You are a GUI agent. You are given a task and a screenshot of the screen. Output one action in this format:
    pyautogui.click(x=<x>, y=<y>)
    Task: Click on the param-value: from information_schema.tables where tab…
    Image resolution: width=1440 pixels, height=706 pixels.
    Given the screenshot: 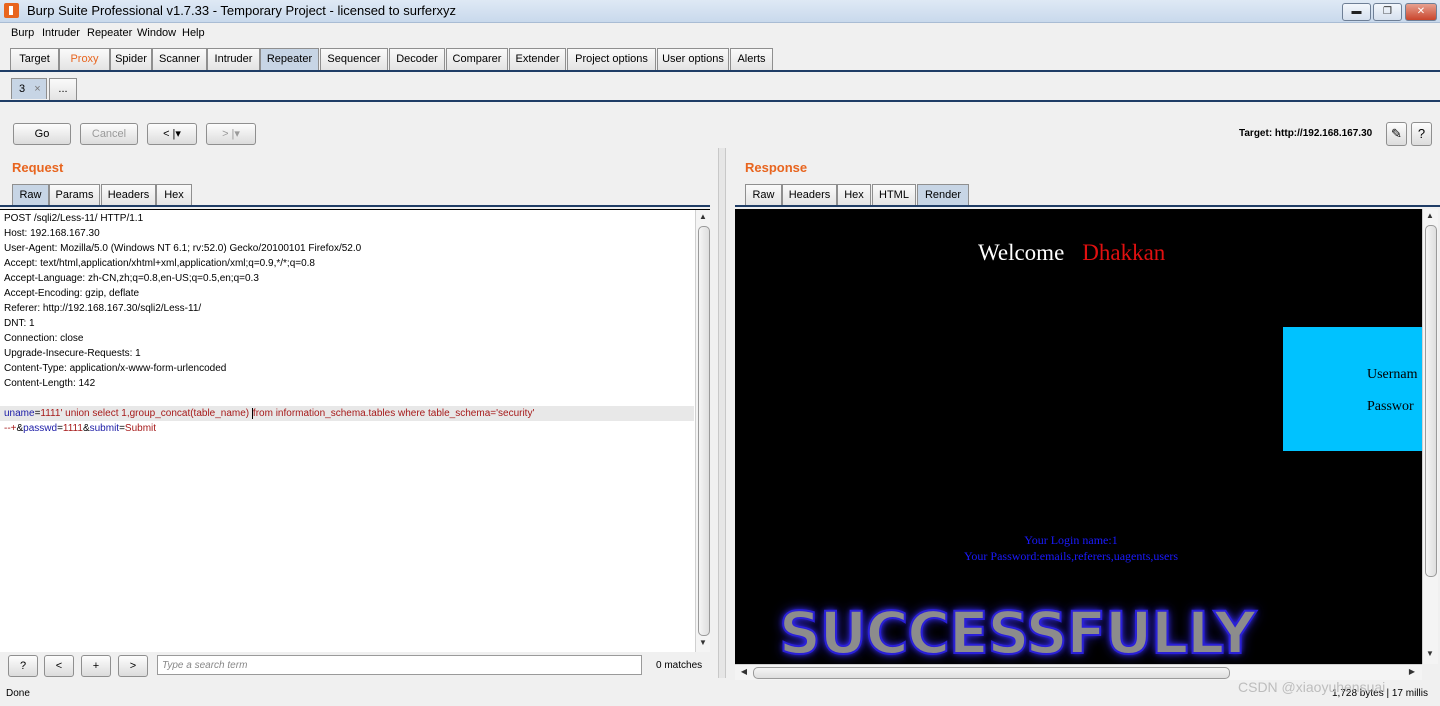 What is the action you would take?
    pyautogui.click(x=393, y=413)
    